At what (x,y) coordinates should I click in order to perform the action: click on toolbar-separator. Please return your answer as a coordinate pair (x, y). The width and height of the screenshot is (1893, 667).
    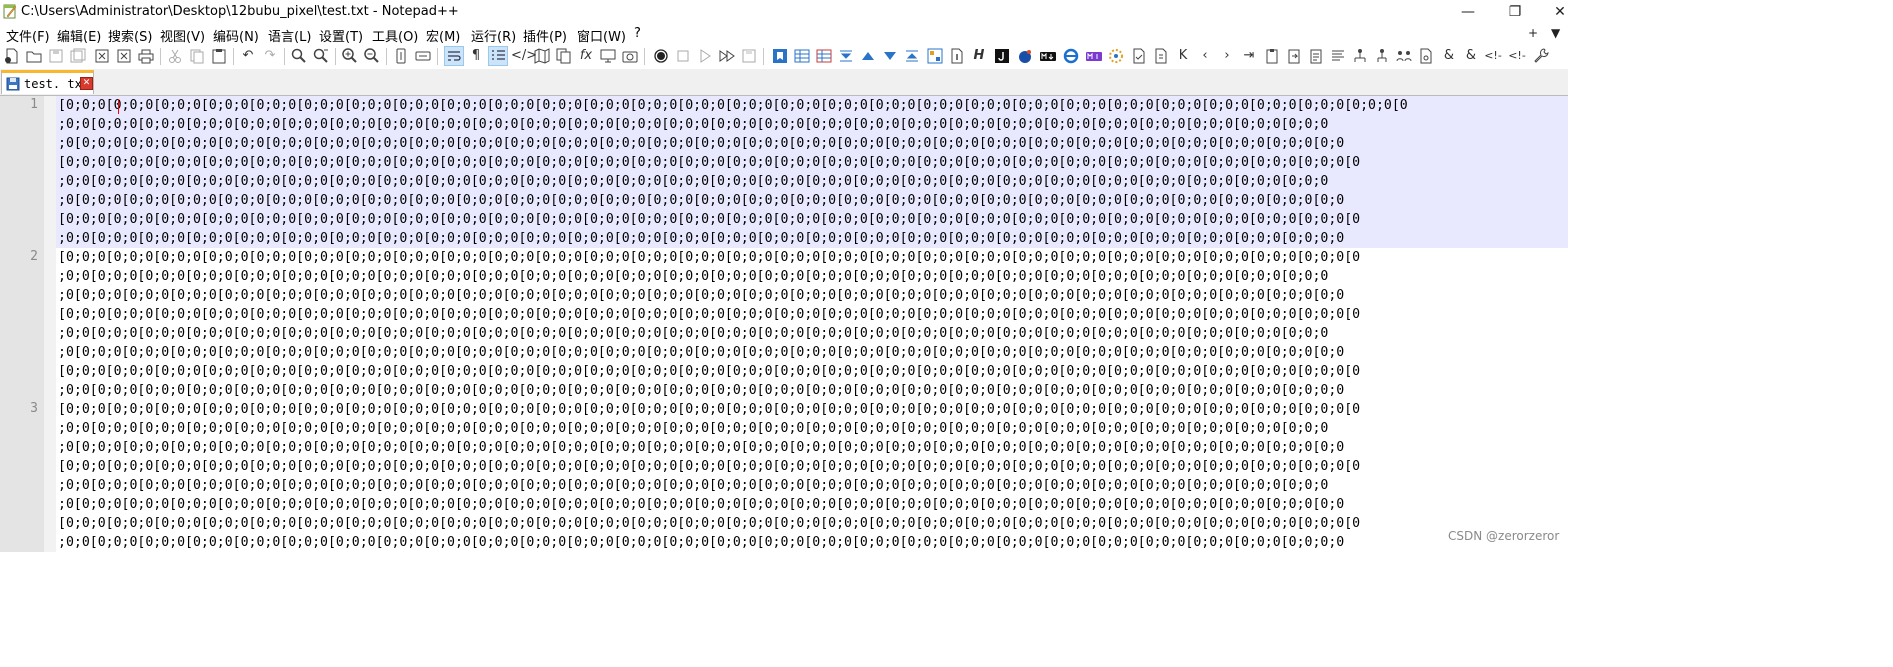
    Looking at the image, I should click on (644, 56).